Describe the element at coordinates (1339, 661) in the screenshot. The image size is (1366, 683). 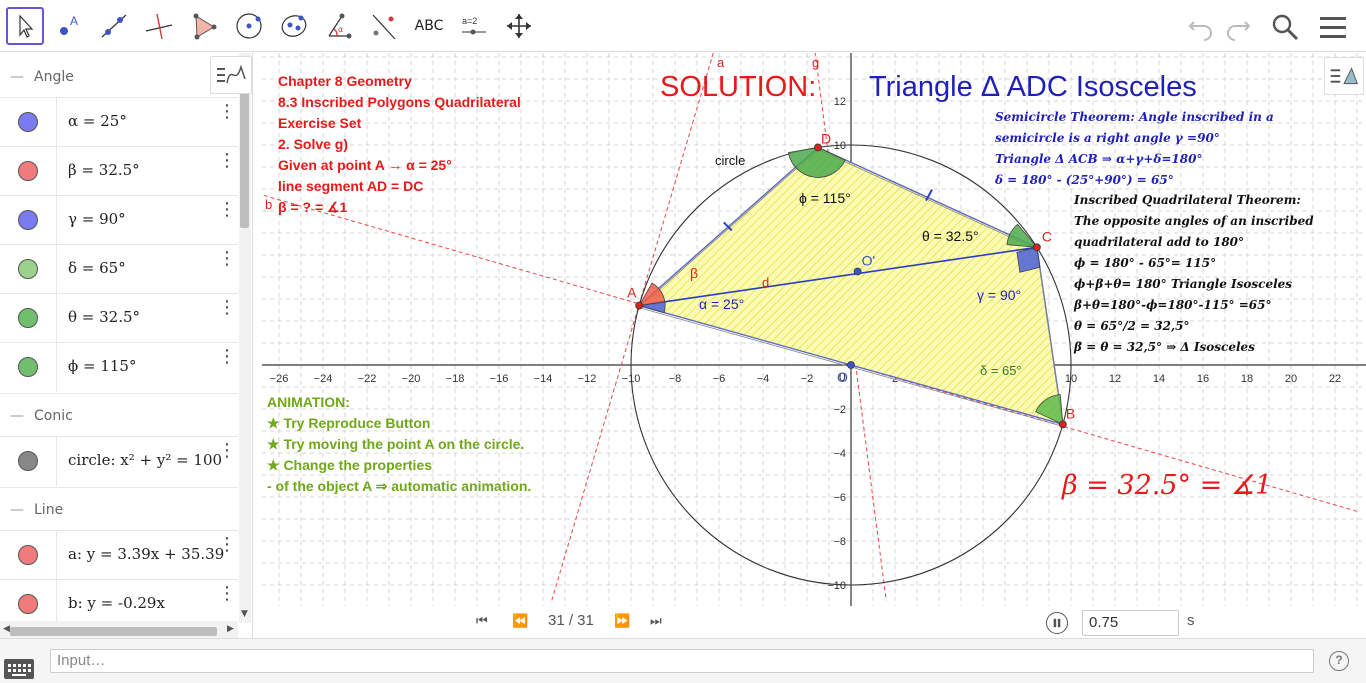
I see `help-icon: ?` at that location.